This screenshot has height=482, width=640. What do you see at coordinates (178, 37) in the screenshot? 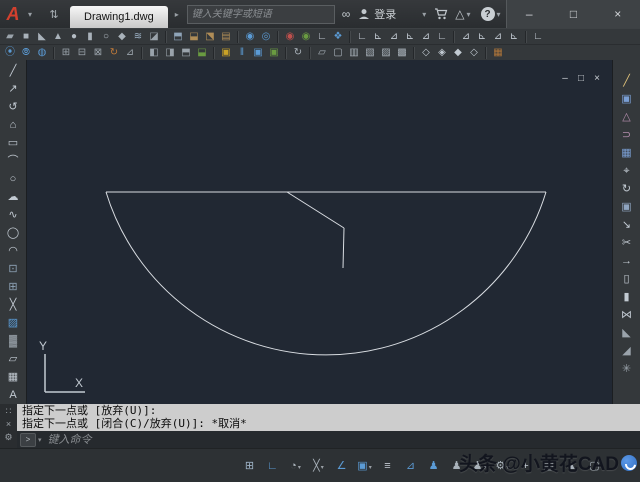
I see `presspull-icon: ⬒` at bounding box center [178, 37].